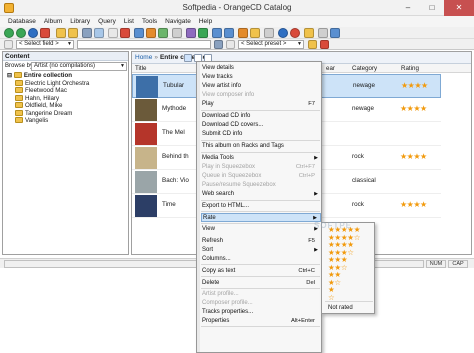  What do you see at coordinates (65, 106) in the screenshot?
I see `tree-item: Oldfield, Mike` at bounding box center [65, 106].